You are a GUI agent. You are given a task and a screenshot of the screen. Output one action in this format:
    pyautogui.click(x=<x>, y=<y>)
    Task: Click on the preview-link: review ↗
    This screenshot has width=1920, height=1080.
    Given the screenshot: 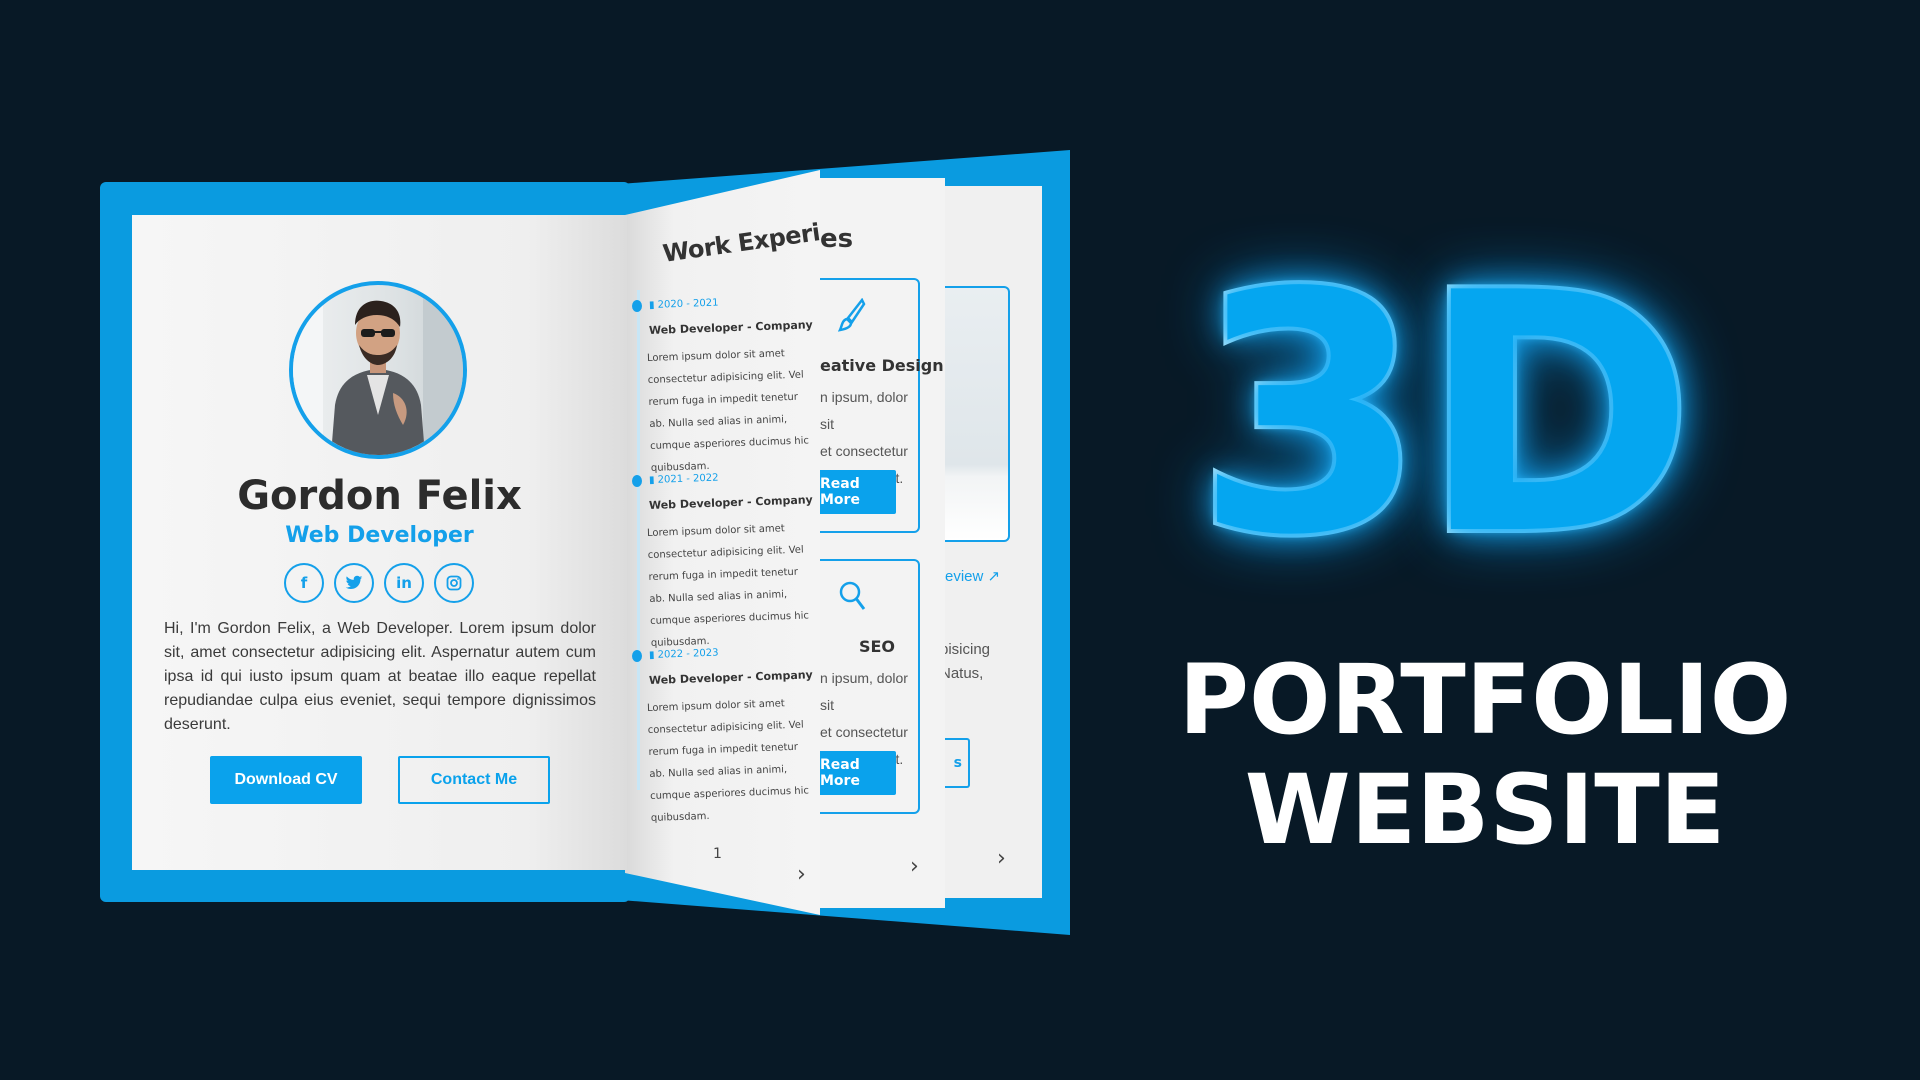 What is the action you would take?
    pyautogui.click(x=970, y=576)
    